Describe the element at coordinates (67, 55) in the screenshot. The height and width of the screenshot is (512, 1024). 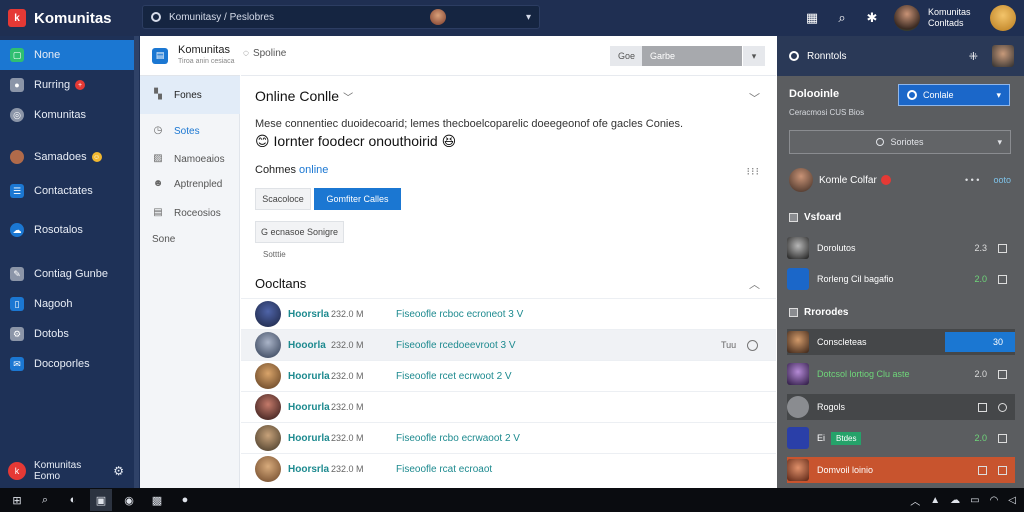
I see `nav-item-none: ▢ None` at that location.